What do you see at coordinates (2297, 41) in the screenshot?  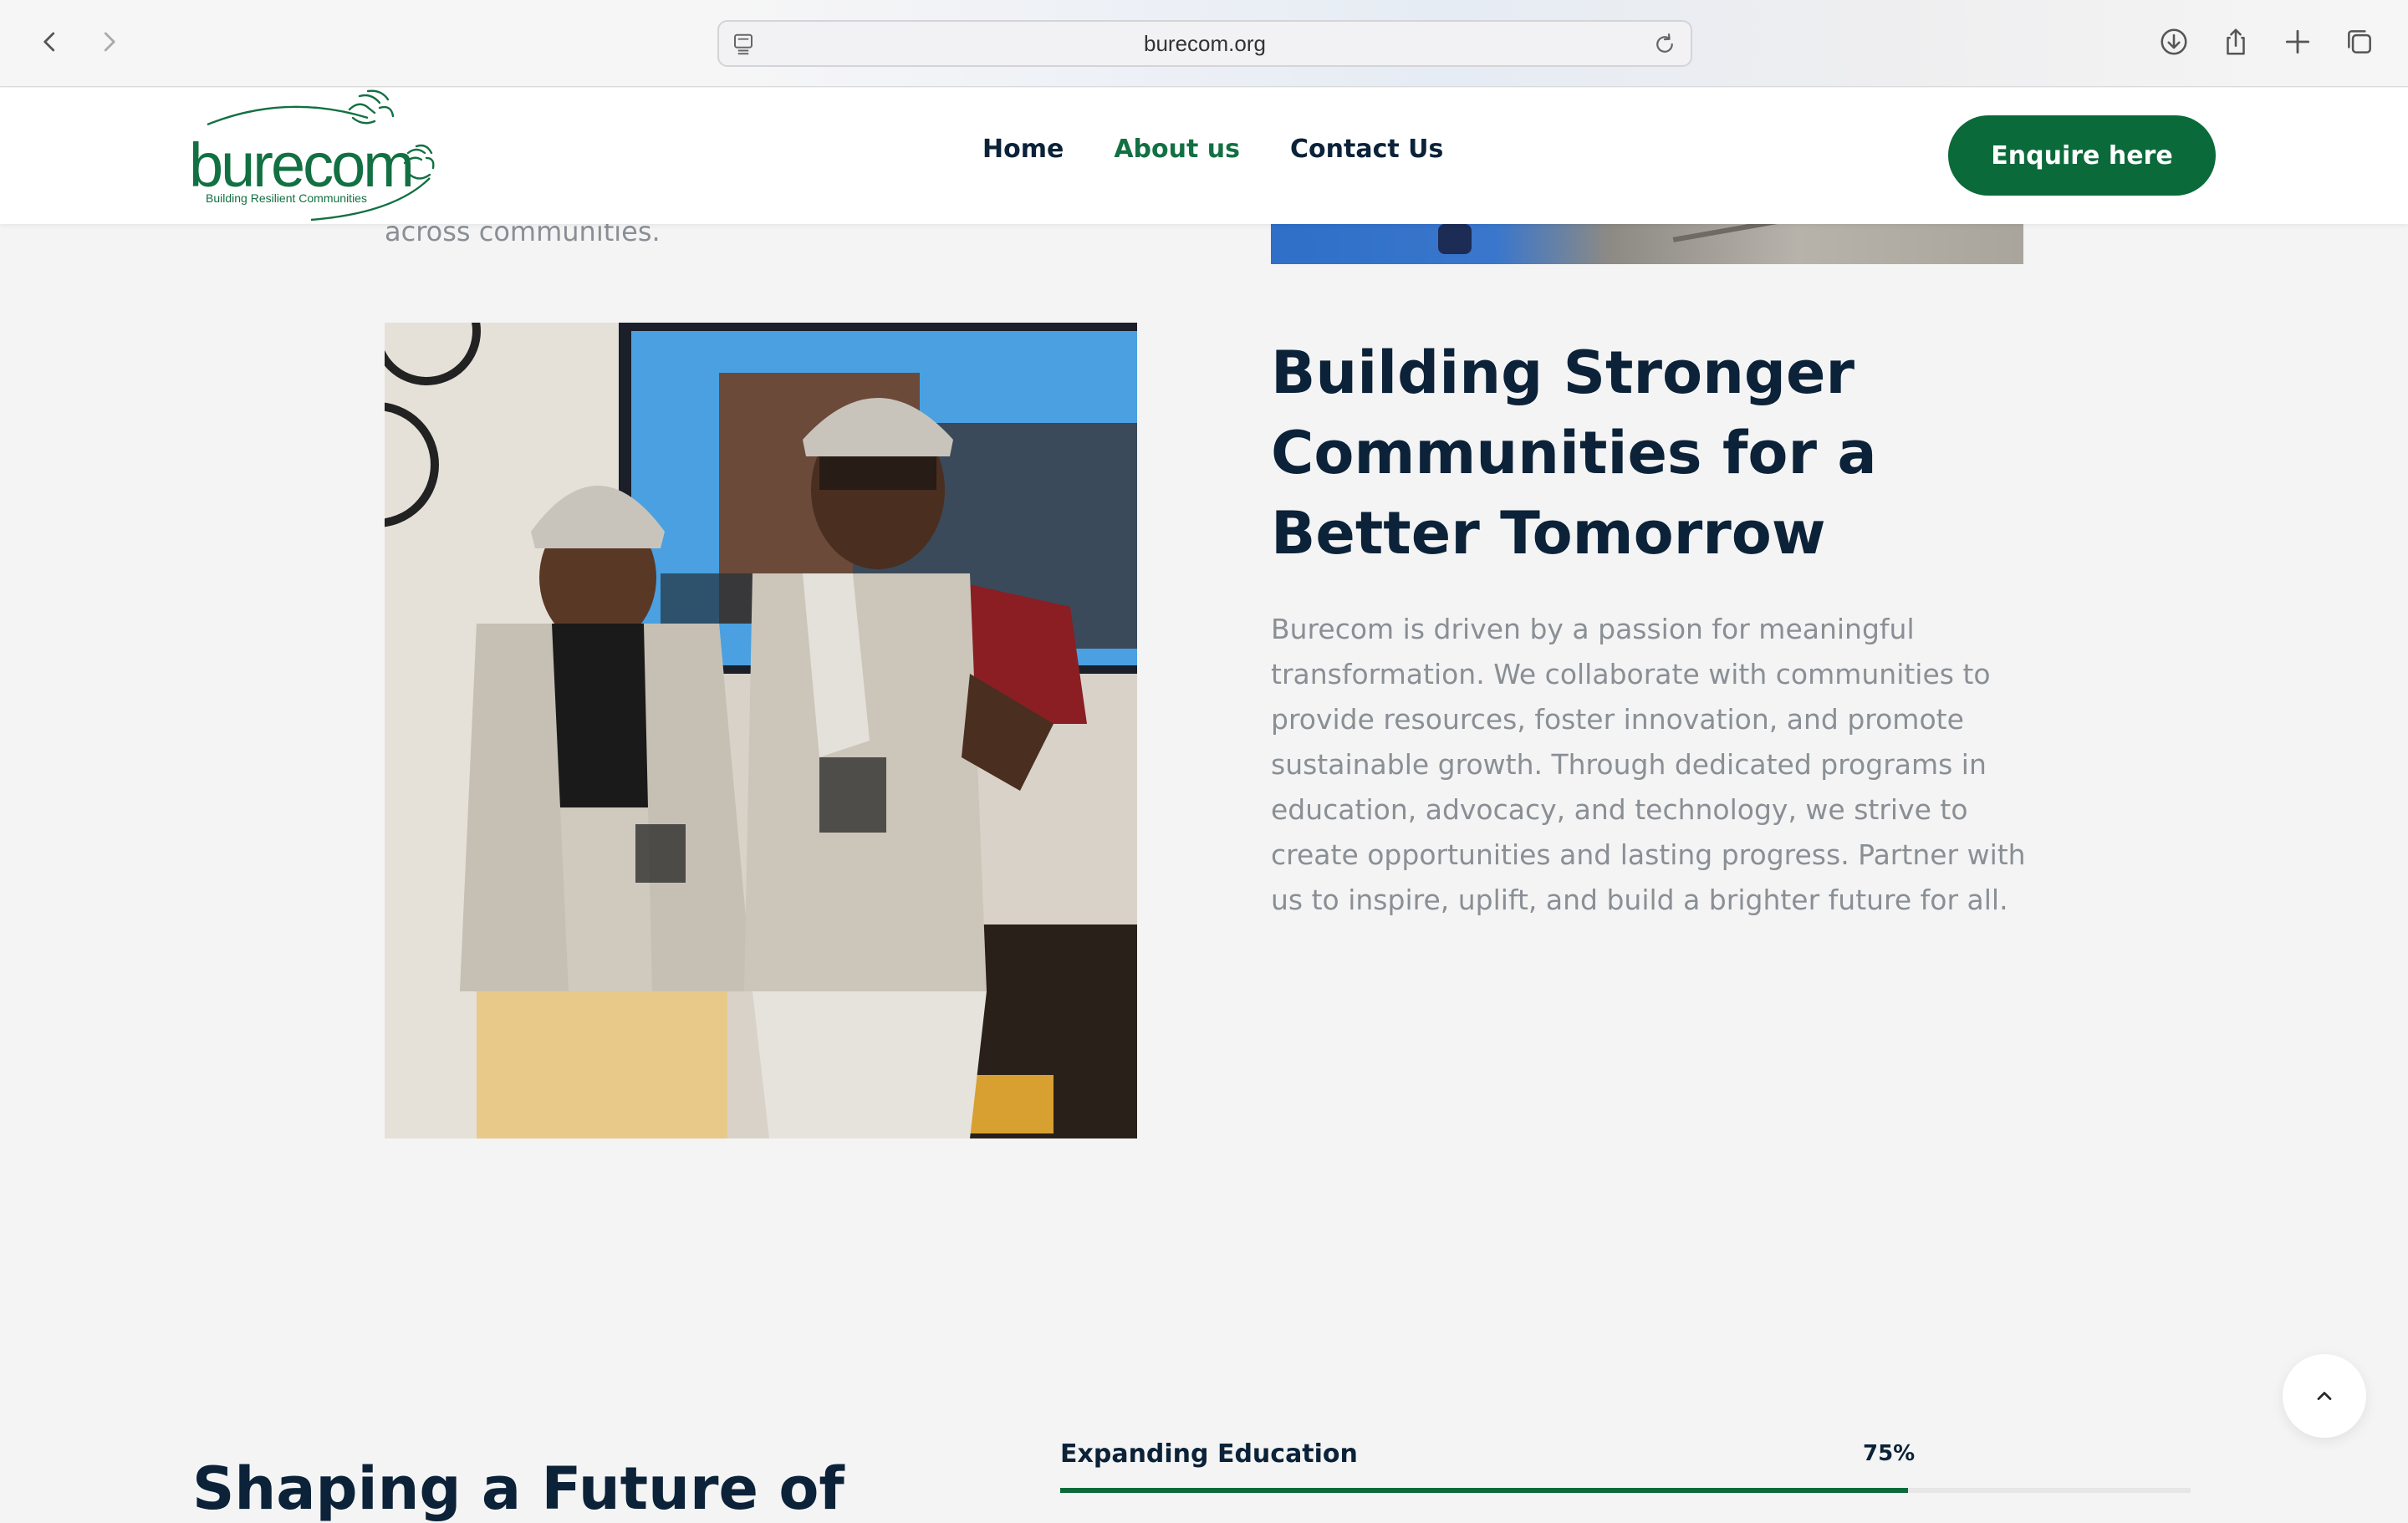 I see `new-tab-icon` at bounding box center [2297, 41].